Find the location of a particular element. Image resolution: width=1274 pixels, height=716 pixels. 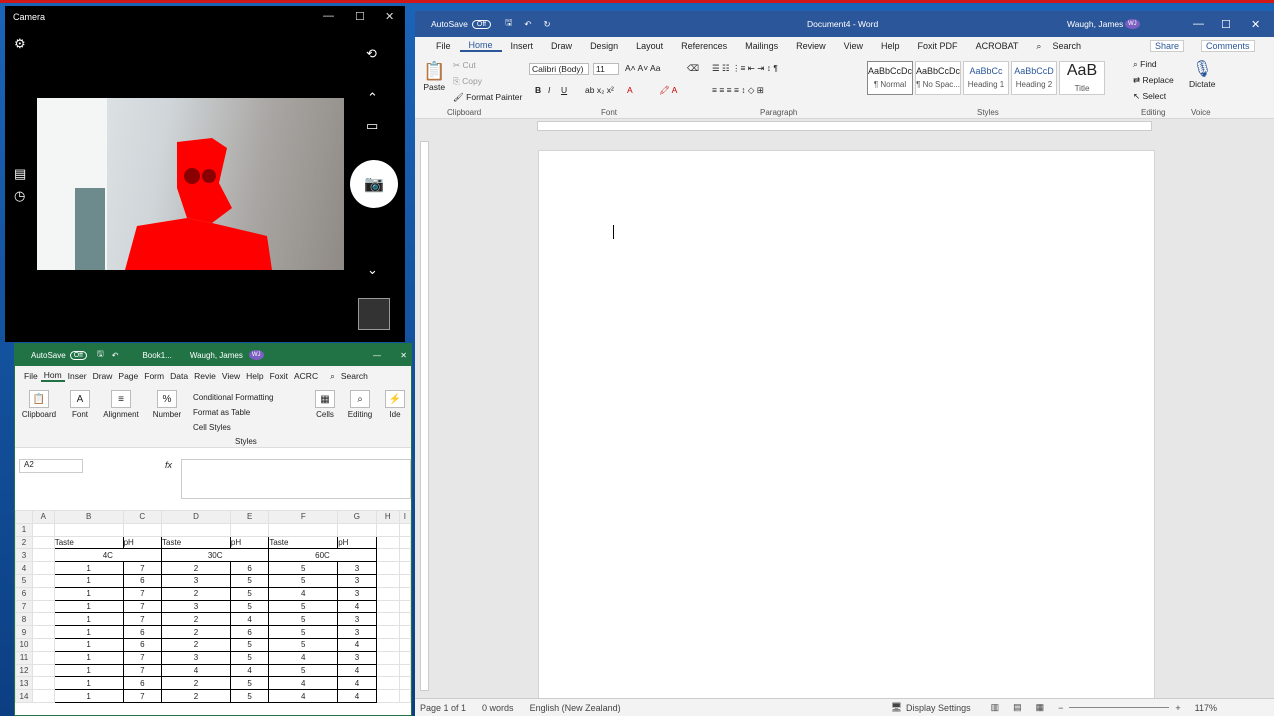

find-button: ⌕ Find is located at coordinates (1145, 64).